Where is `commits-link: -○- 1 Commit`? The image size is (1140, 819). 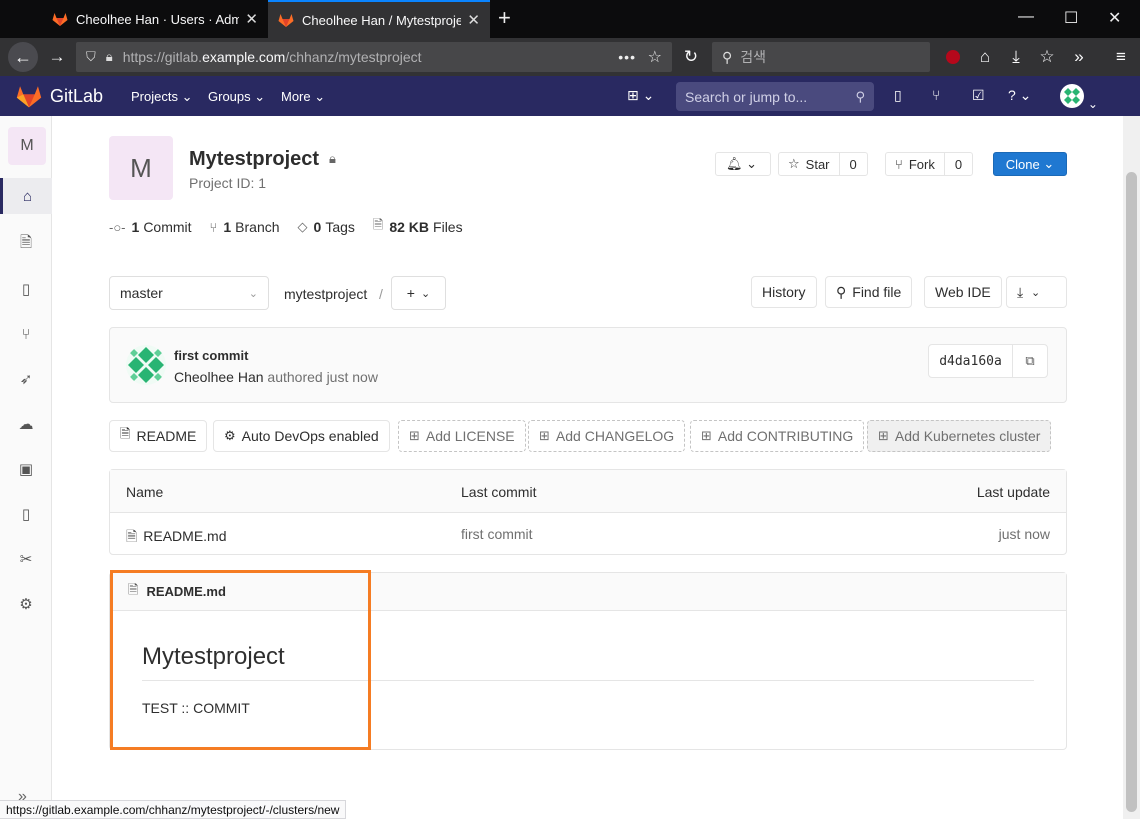
commits-link: -○- 1 Commit is located at coordinates (150, 227).